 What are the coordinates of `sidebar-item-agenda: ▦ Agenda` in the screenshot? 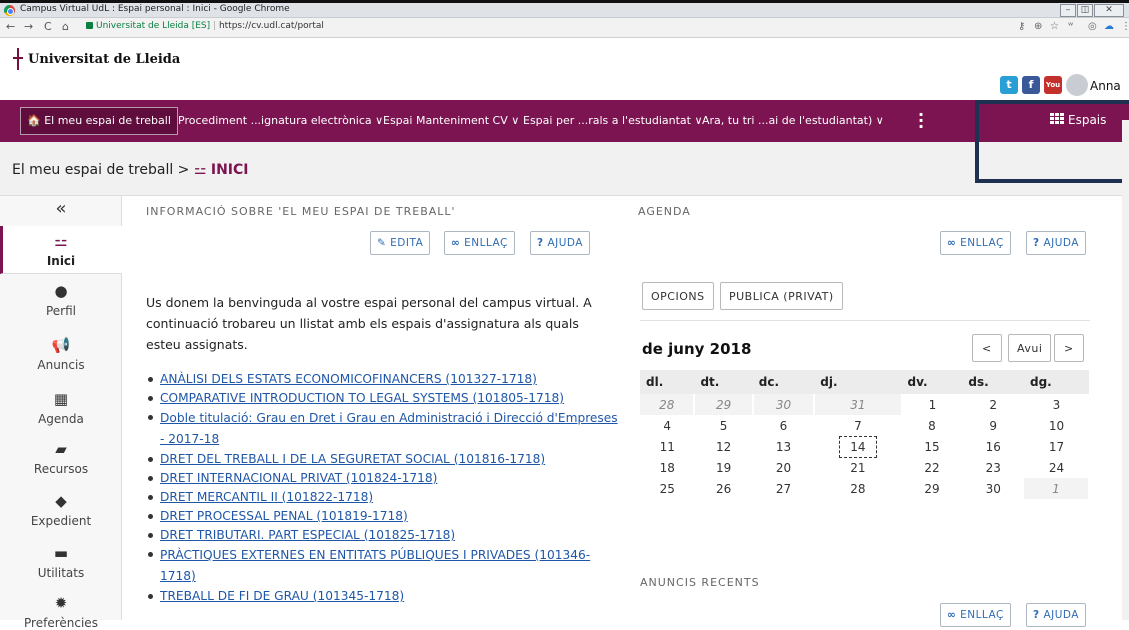 It's located at (61, 408).